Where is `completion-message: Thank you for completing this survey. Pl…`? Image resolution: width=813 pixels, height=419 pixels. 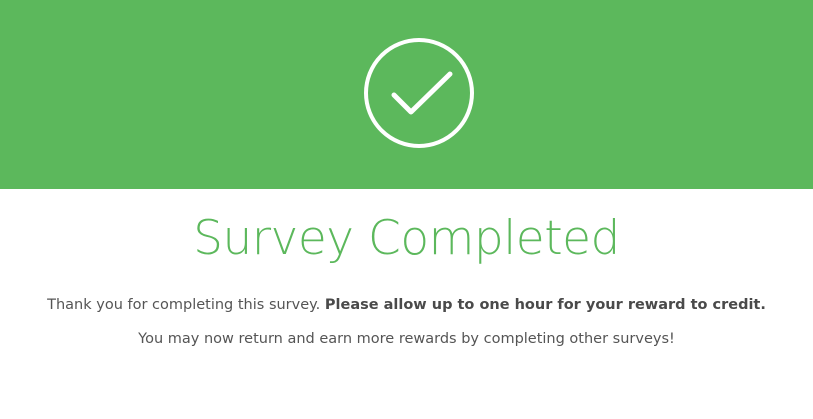
completion-message: Thank you for completing this survey. Pl… is located at coordinates (406, 305).